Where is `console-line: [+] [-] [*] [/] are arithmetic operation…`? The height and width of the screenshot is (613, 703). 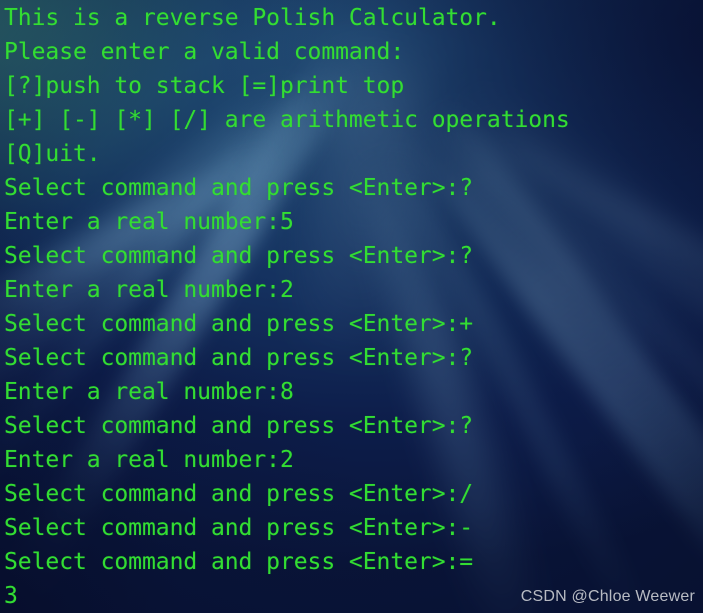
console-line: [+] [-] [*] [/] are arithmetic operation… is located at coordinates (287, 120).